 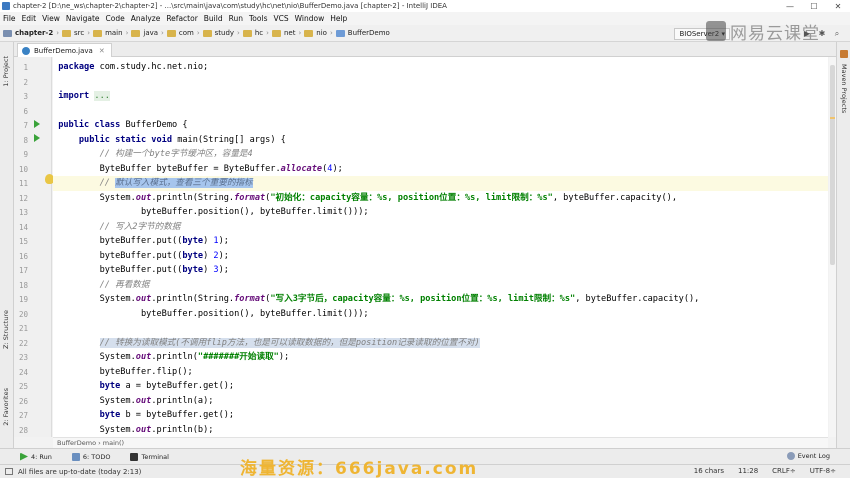 I want to click on error-stripe-mark, so click(x=832, y=118).